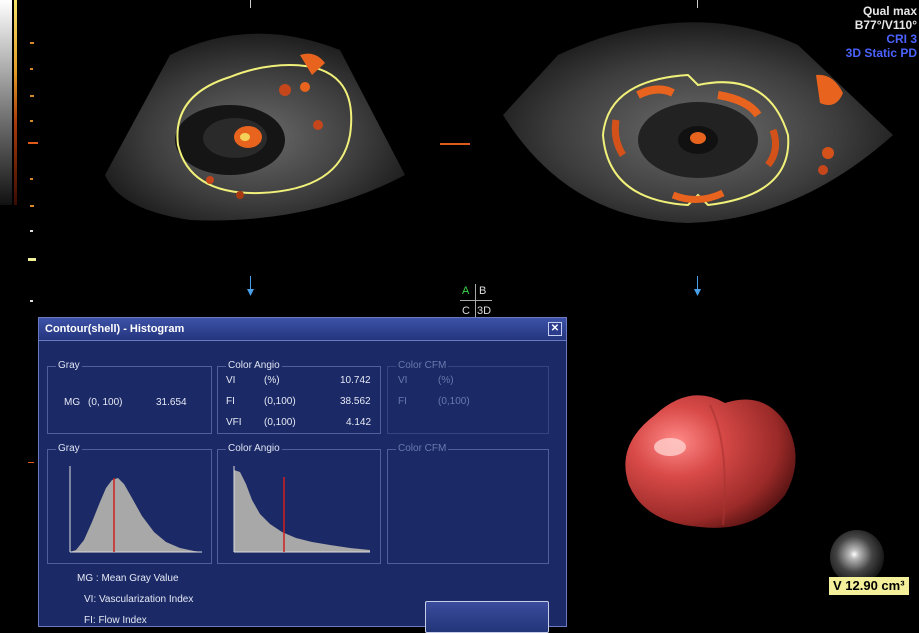  What do you see at coordinates (487, 617) in the screenshot?
I see `ok-button` at bounding box center [487, 617].